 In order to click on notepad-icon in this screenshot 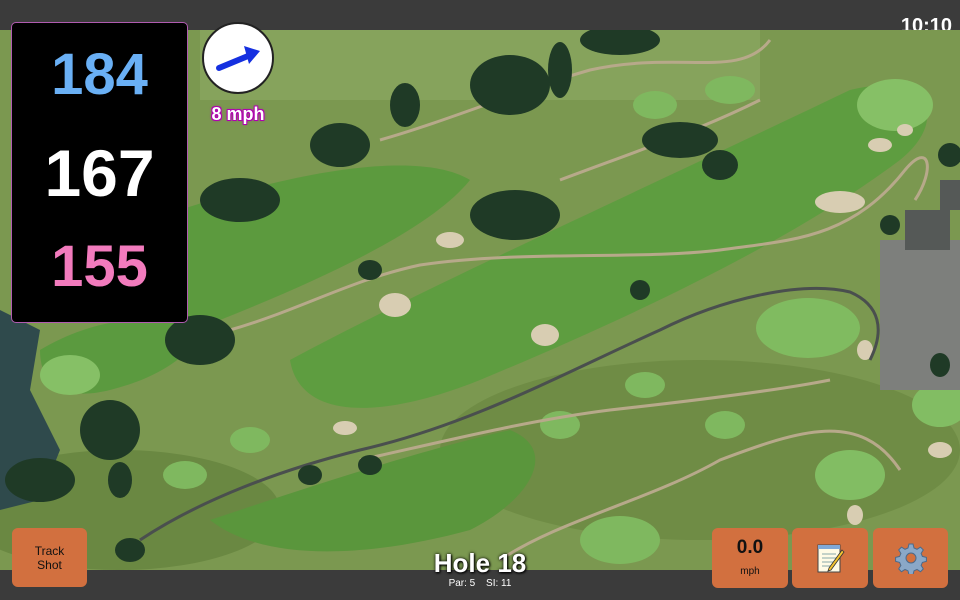, I will do `click(831, 558)`.